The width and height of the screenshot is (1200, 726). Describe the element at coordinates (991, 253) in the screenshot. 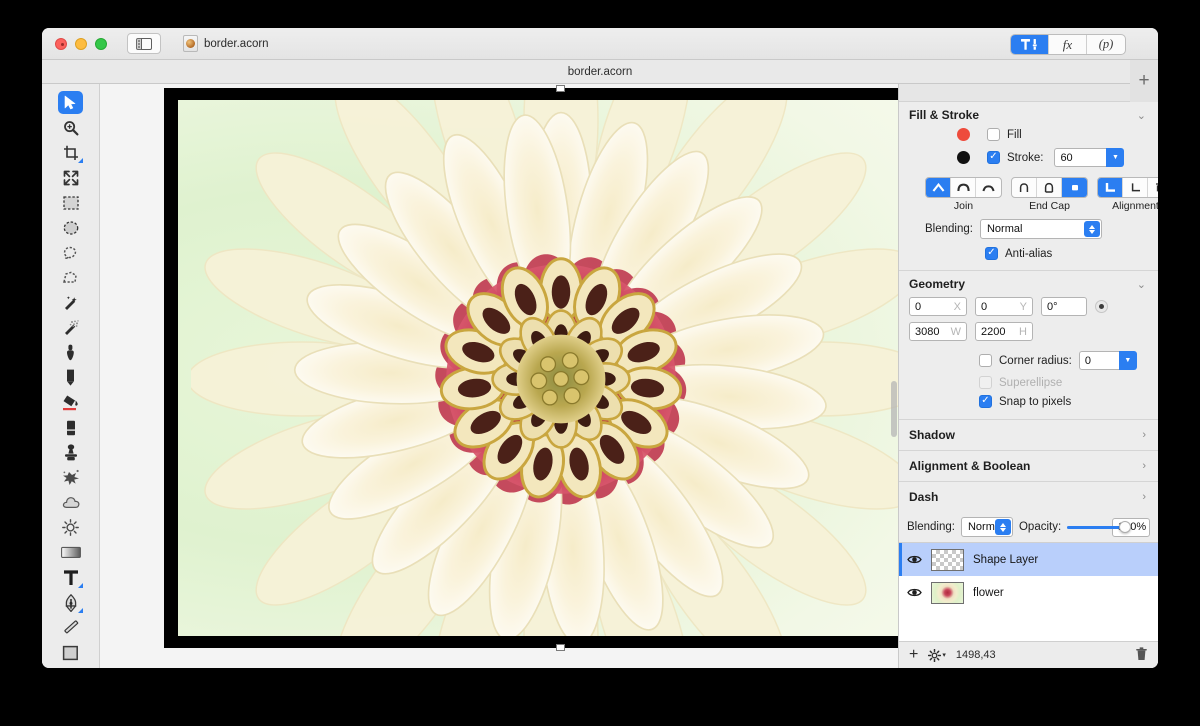

I see `anti-alias-checkbox` at that location.